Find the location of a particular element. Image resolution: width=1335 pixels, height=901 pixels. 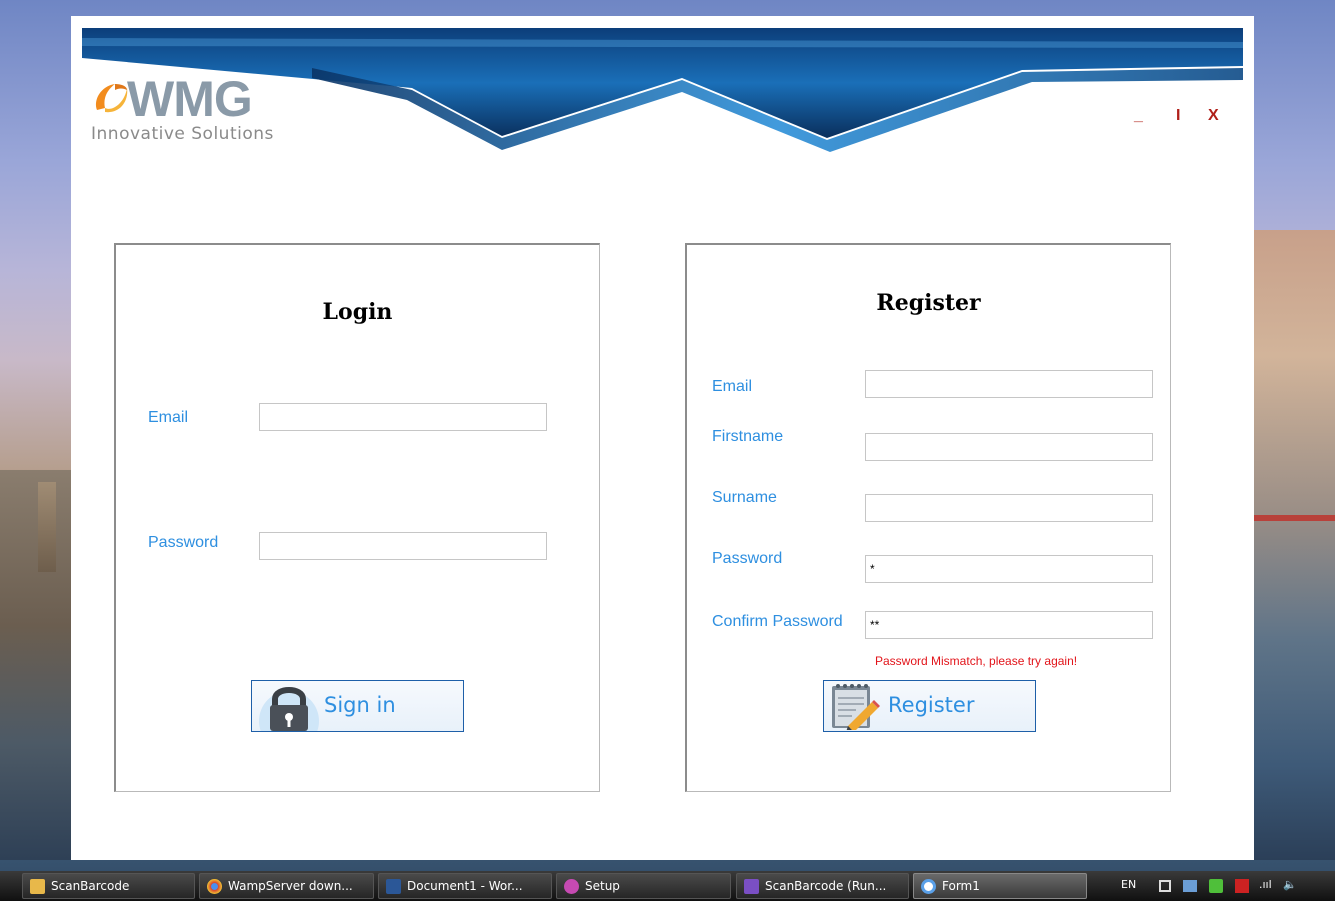

security-icon is located at coordinates (1216, 886).